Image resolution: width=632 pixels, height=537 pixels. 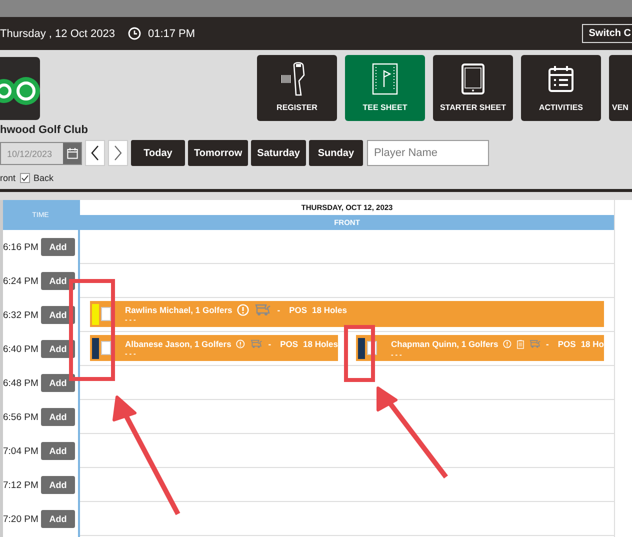 I want to click on club-name: hwood Golf Club, so click(x=44, y=130).